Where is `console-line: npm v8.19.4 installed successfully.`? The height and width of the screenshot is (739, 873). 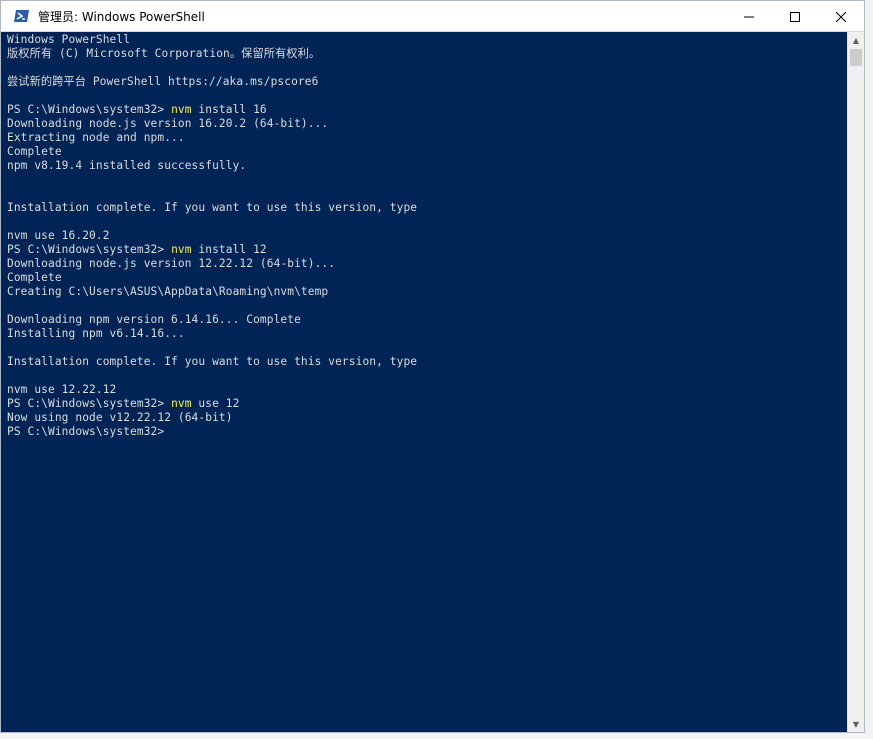 console-line: npm v8.19.4 installed successfully. is located at coordinates (427, 166).